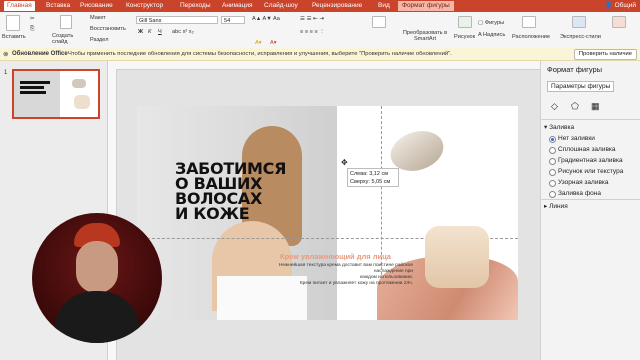 This screenshot has height=360, width=640. Describe the element at coordinates (195, 6) in the screenshot. I see `tab-transitions: Переходы` at that location.